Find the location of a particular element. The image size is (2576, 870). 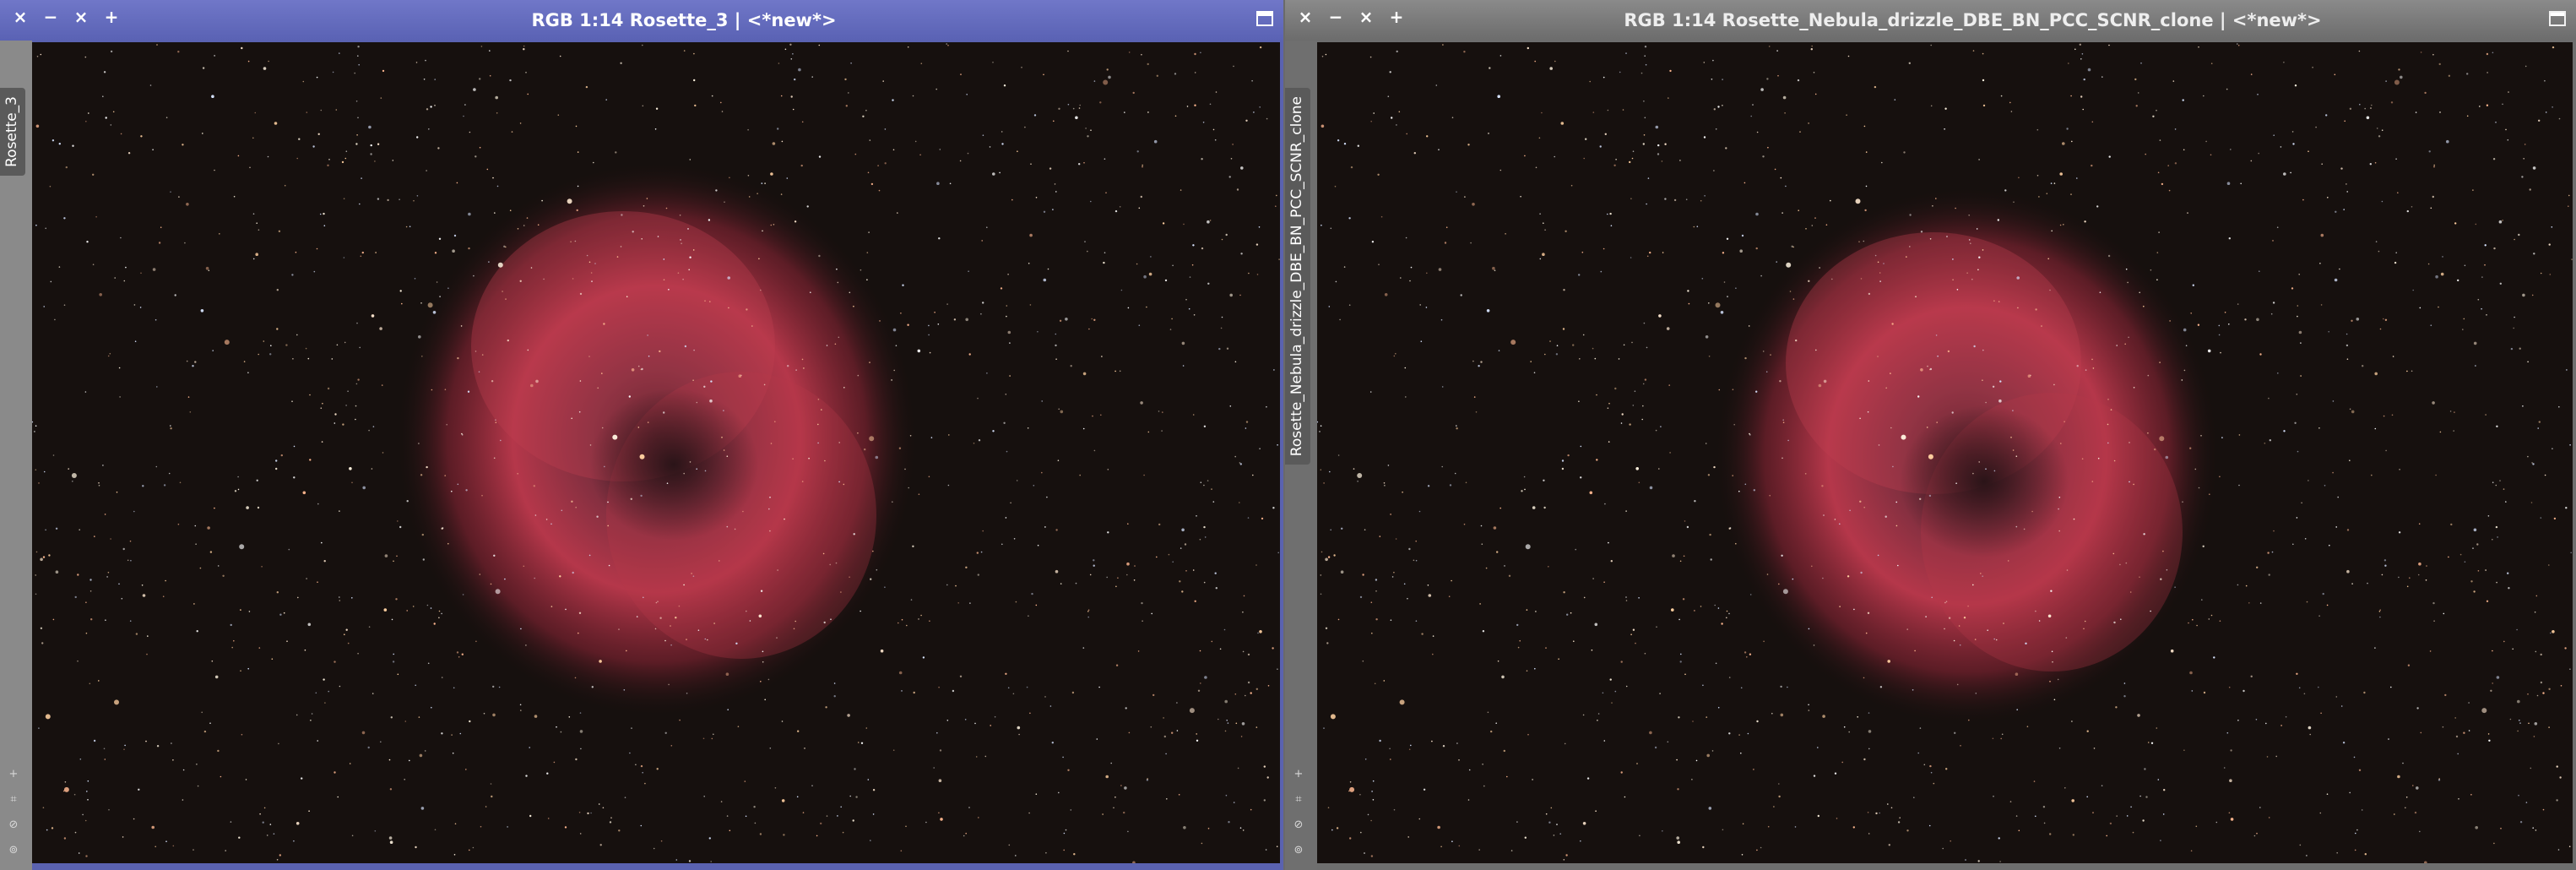

window-titlebar: × − × + RGB 1:14 Rosette_3 | <*new*> is located at coordinates (641, 20).